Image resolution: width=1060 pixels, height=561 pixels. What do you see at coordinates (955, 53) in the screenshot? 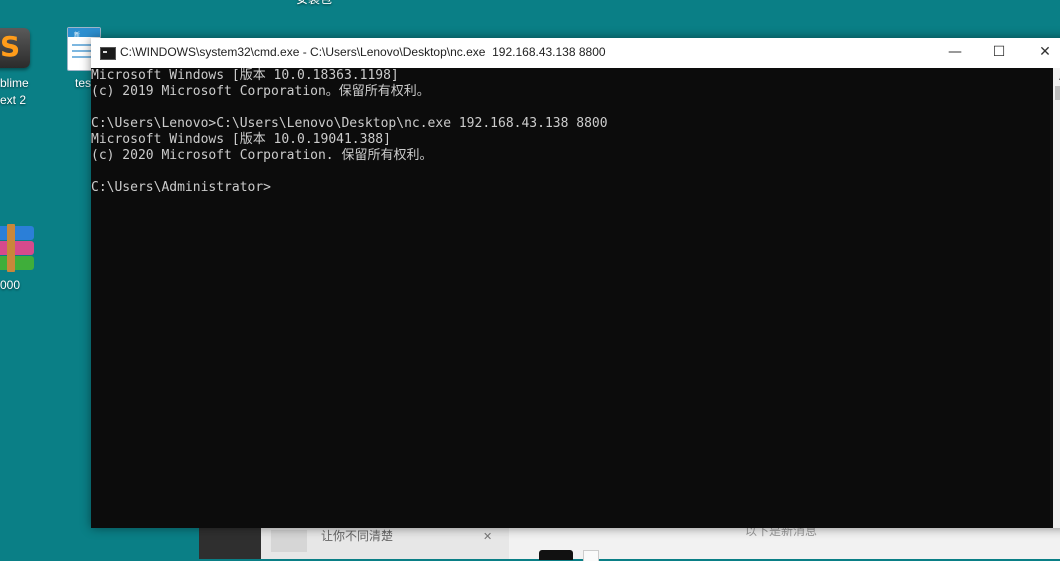
I see `minimize-button: —` at bounding box center [955, 53].